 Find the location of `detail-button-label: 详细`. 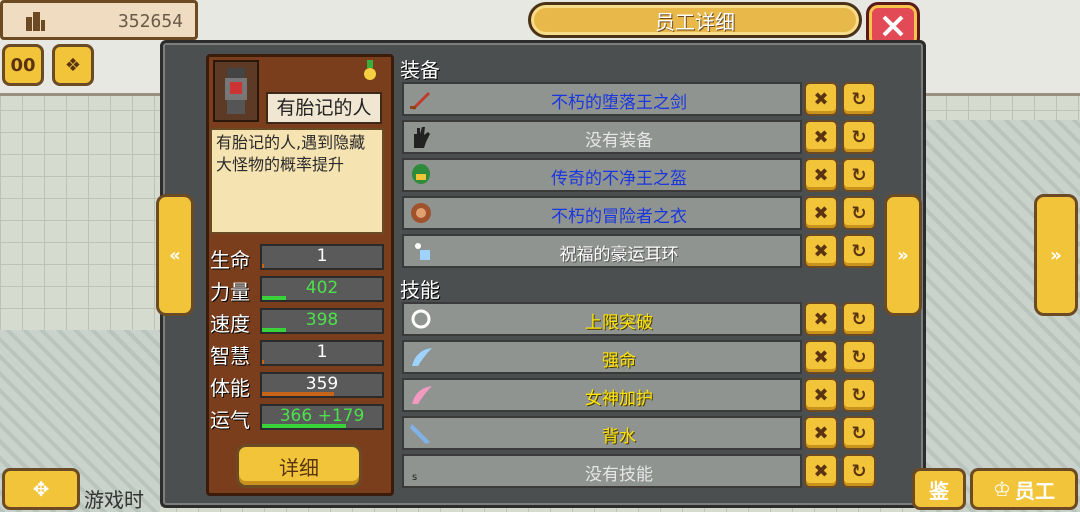

detail-button-label: 详细 is located at coordinates (299, 467).